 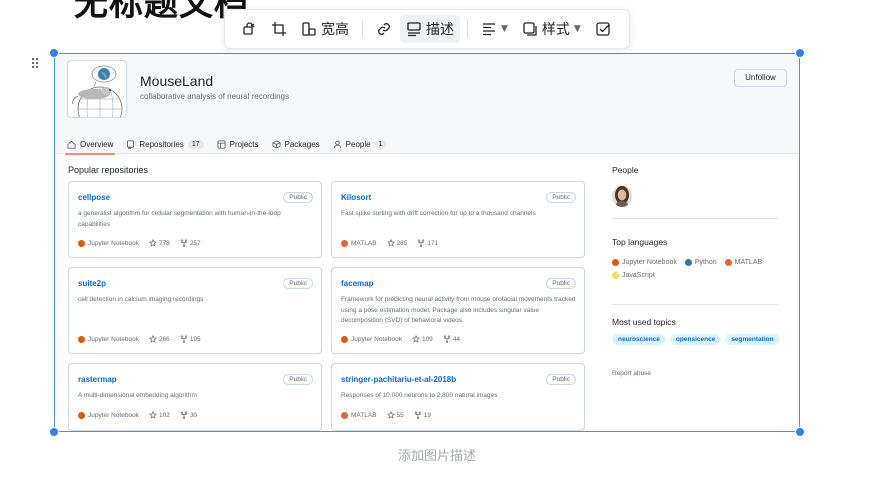 What do you see at coordinates (395, 415) in the screenshot?
I see `stars-link: 55` at bounding box center [395, 415].